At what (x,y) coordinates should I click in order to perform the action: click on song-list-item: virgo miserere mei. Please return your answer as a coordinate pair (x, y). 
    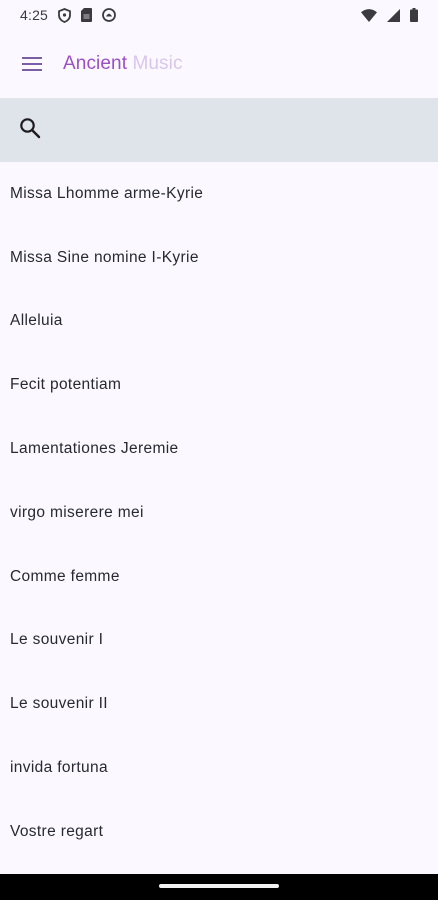
    Looking at the image, I should click on (219, 513).